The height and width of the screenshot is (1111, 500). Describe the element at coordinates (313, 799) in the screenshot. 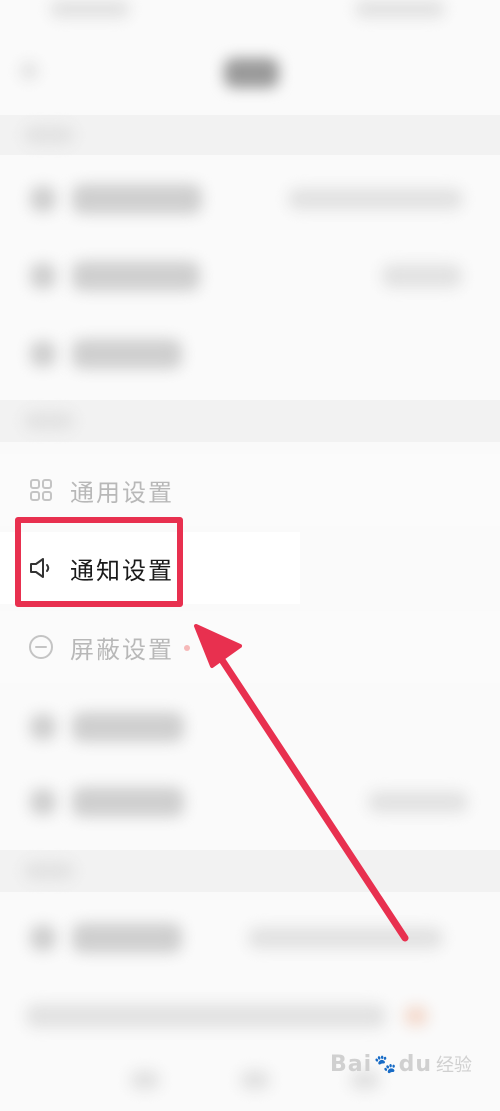

I see `arrow-shaft` at that location.